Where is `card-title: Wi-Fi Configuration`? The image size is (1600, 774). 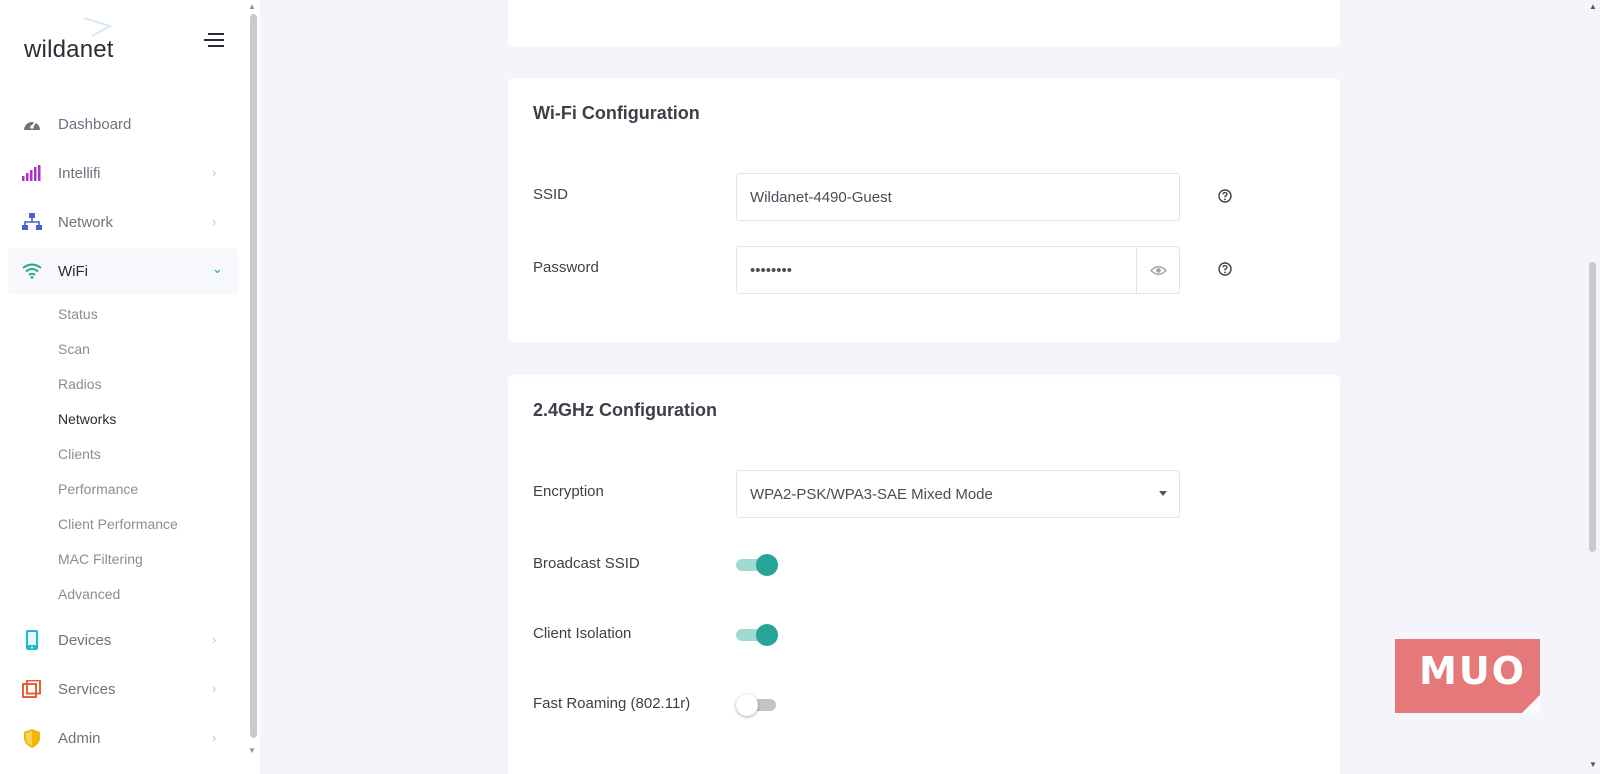 card-title: Wi-Fi Configuration is located at coordinates (616, 113).